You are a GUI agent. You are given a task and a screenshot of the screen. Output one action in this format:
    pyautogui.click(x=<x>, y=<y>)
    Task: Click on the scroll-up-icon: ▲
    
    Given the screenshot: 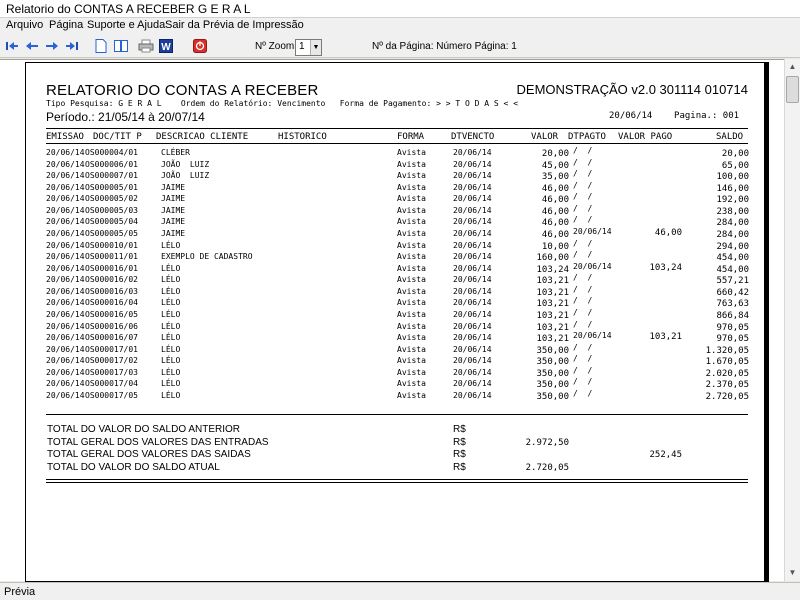 What is the action you would take?
    pyautogui.click(x=792, y=67)
    